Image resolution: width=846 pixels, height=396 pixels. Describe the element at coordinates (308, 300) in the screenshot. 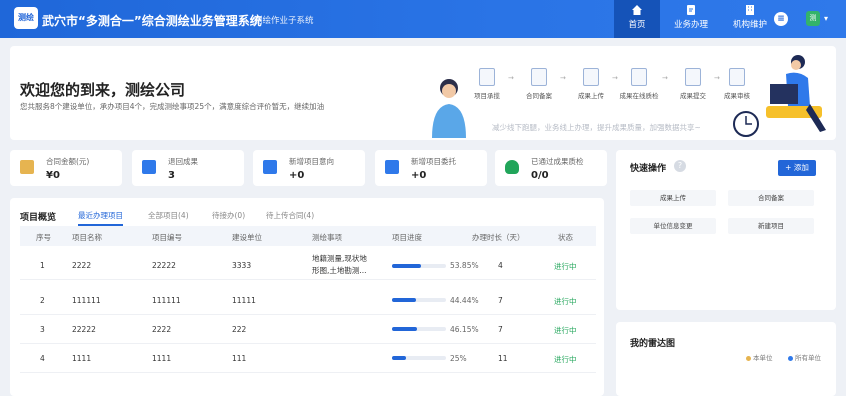

I see `table-row: 2 111111 111111 11111 44.44% 7 进行中` at that location.